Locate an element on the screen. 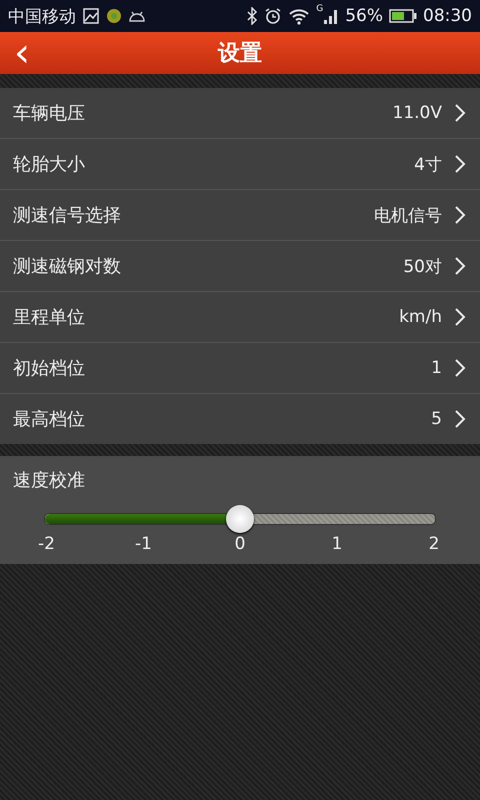 This screenshot has height=800, width=480. tick-label: 1 is located at coordinates (337, 544).